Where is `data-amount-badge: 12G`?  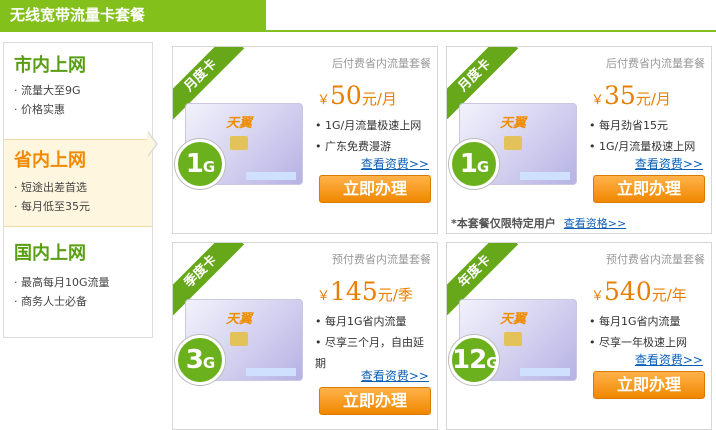
data-amount-badge: 12G is located at coordinates (474, 360).